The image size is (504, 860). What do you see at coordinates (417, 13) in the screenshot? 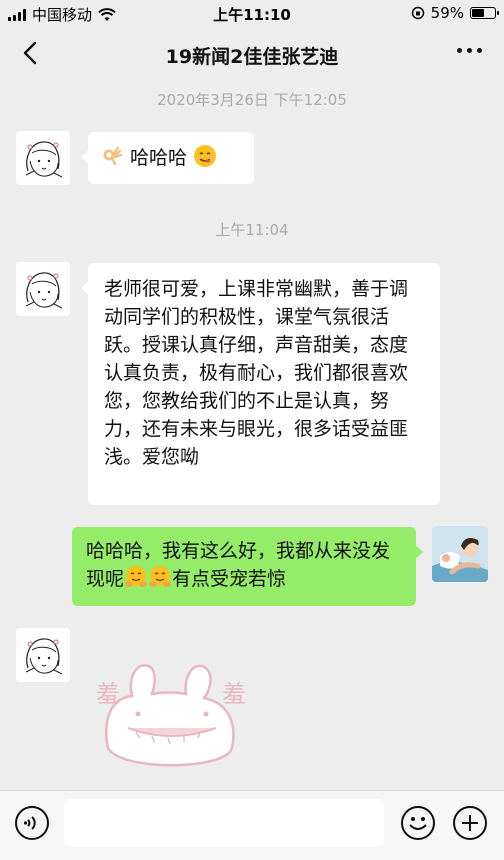
I see `orientation-lock-icon` at bounding box center [417, 13].